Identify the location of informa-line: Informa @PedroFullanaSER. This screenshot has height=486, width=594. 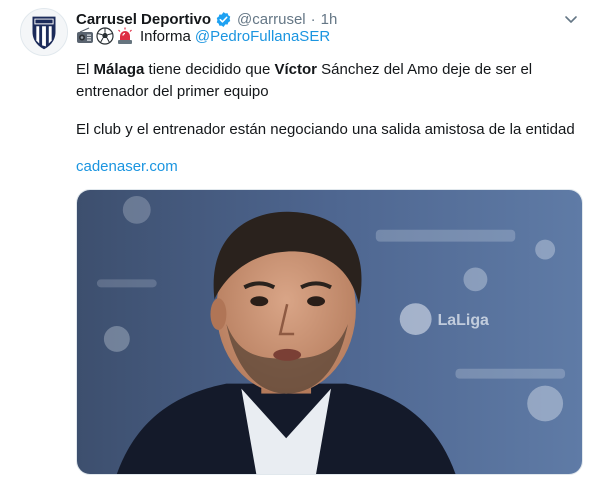
(203, 36).